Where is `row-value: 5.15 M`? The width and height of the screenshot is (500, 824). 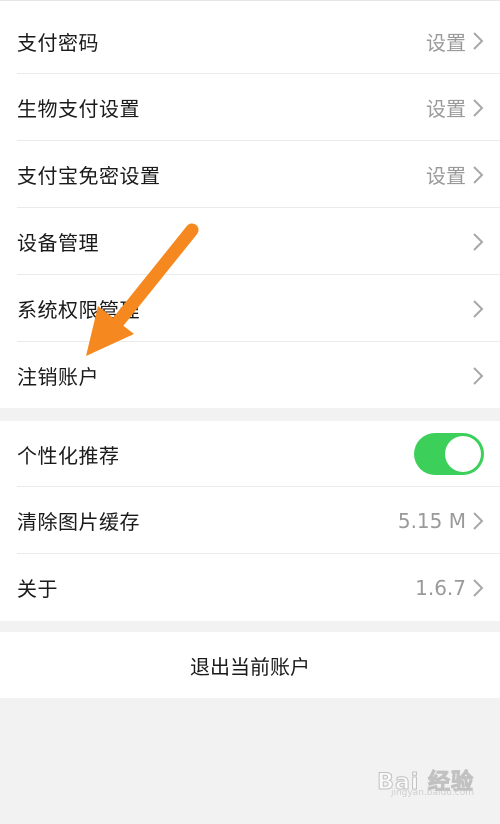 row-value: 5.15 M is located at coordinates (431, 520).